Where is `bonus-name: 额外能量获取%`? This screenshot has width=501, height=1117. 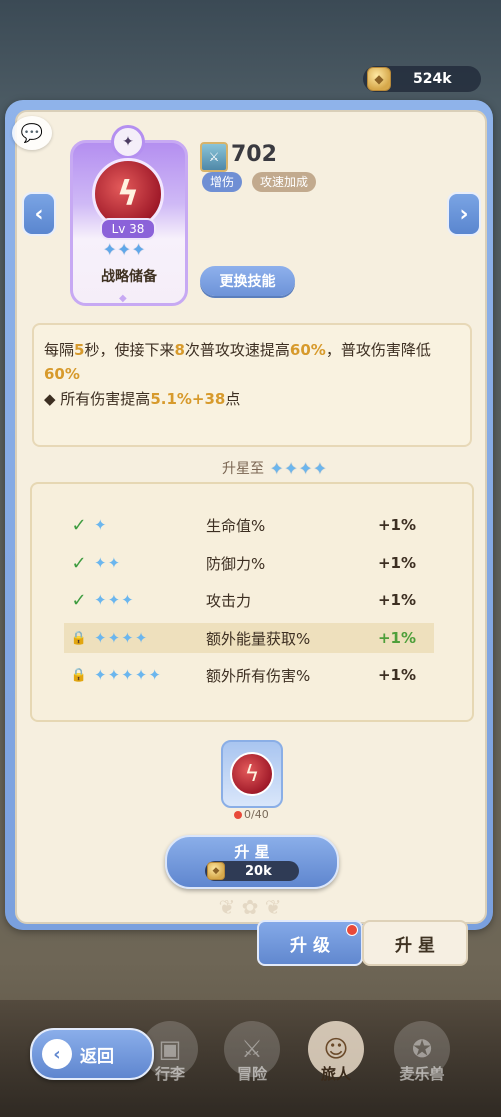 bonus-name: 额外能量获取% is located at coordinates (258, 638).